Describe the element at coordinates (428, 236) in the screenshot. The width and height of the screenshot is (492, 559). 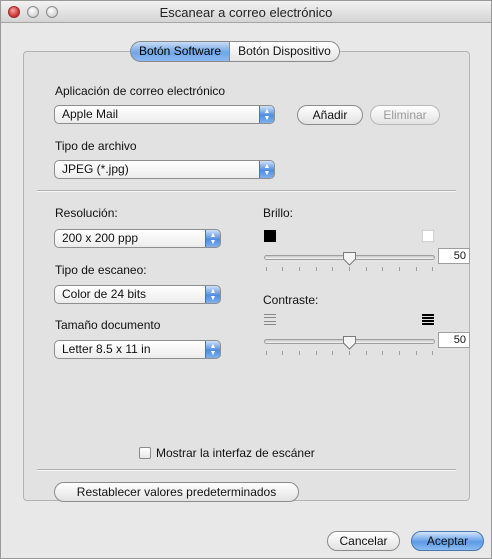
I see `light-swatch-icon` at that location.